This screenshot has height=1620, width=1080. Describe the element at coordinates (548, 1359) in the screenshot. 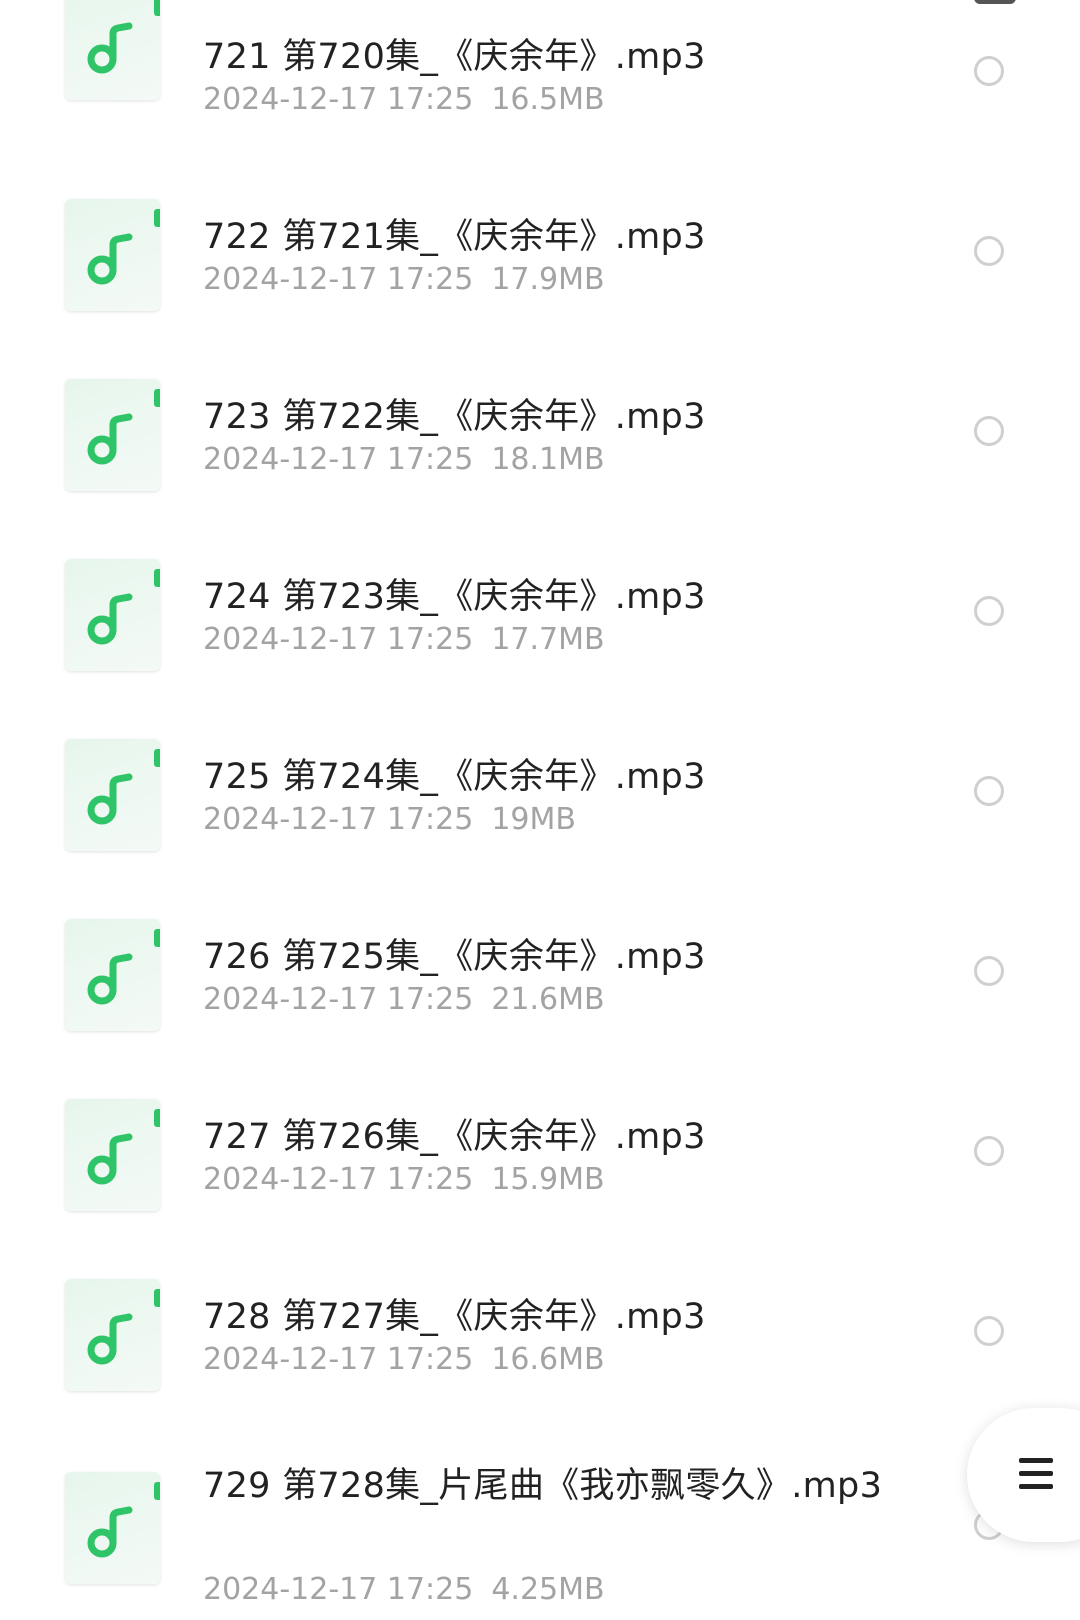

I see `file-size: 16.6MB` at that location.